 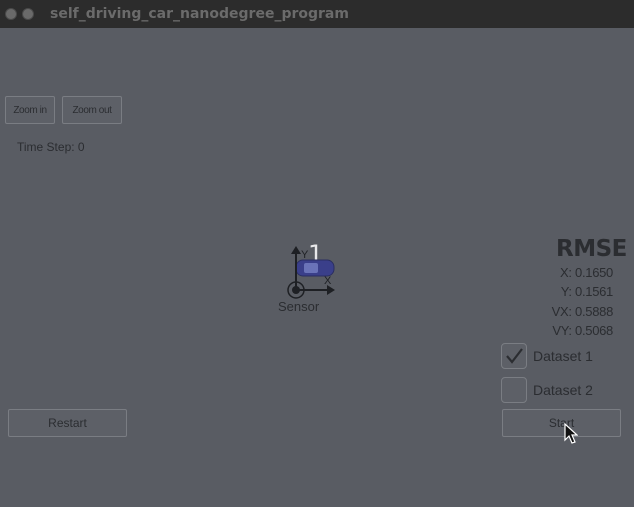 What do you see at coordinates (591, 249) in the screenshot?
I see `rmse-title: RMSE` at bounding box center [591, 249].